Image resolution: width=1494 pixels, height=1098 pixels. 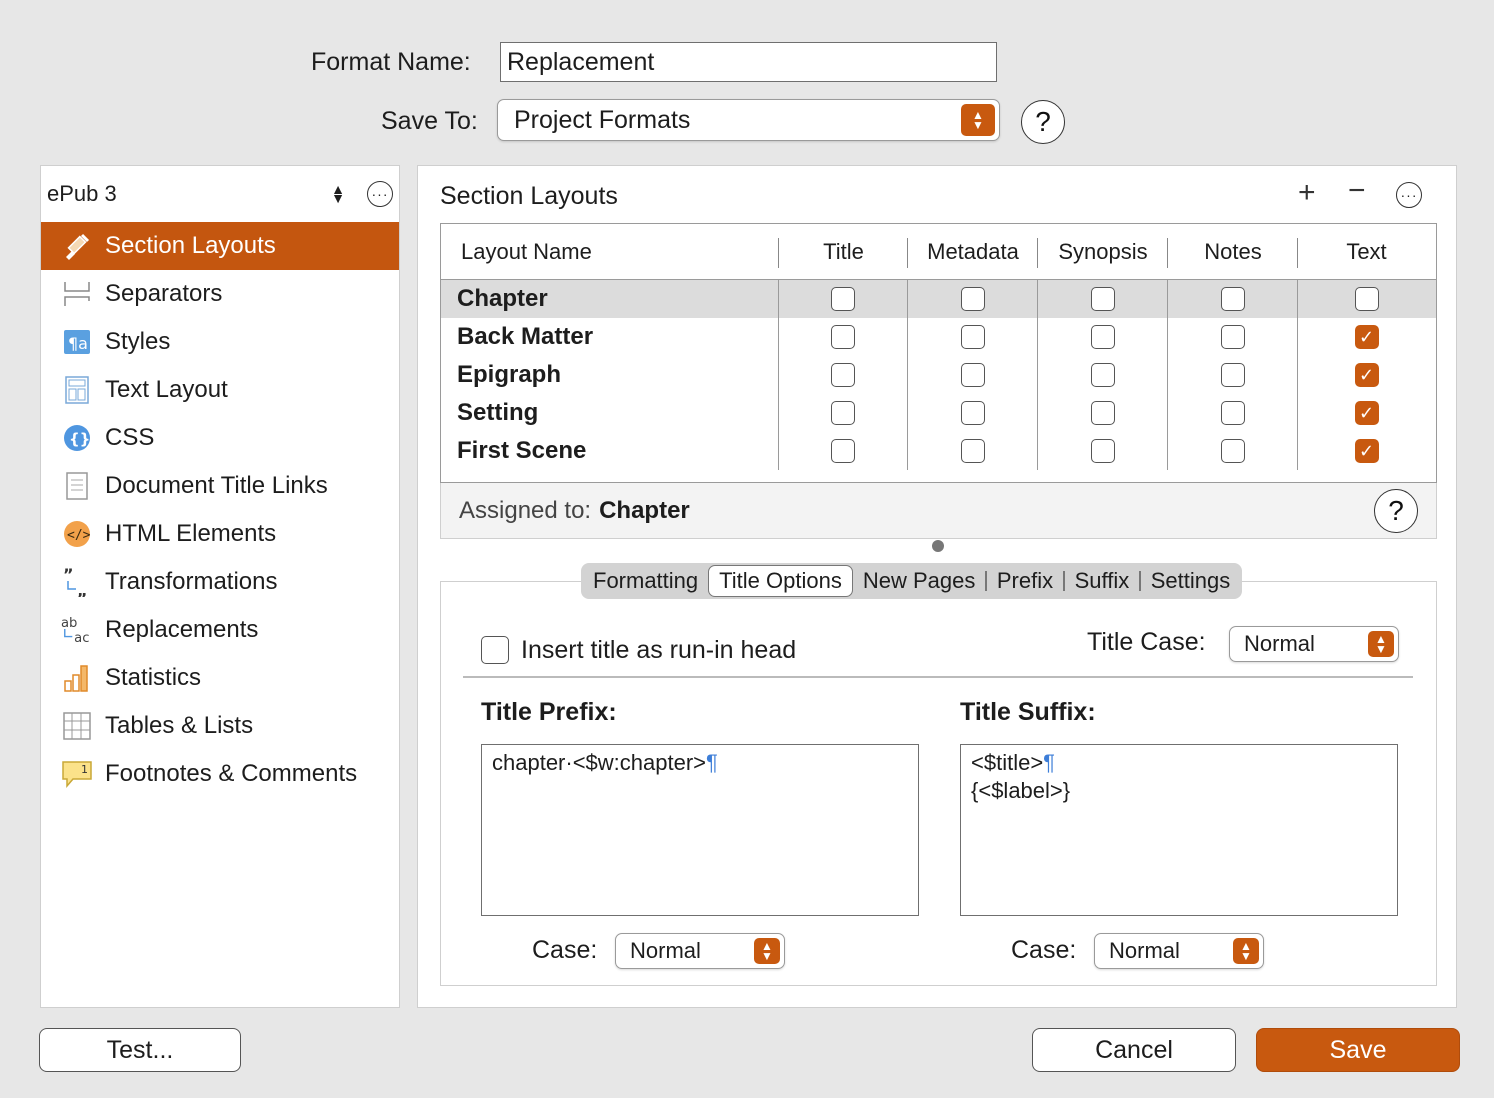 What do you see at coordinates (69, 623) in the screenshot?
I see `svg-text: ab` at bounding box center [69, 623].